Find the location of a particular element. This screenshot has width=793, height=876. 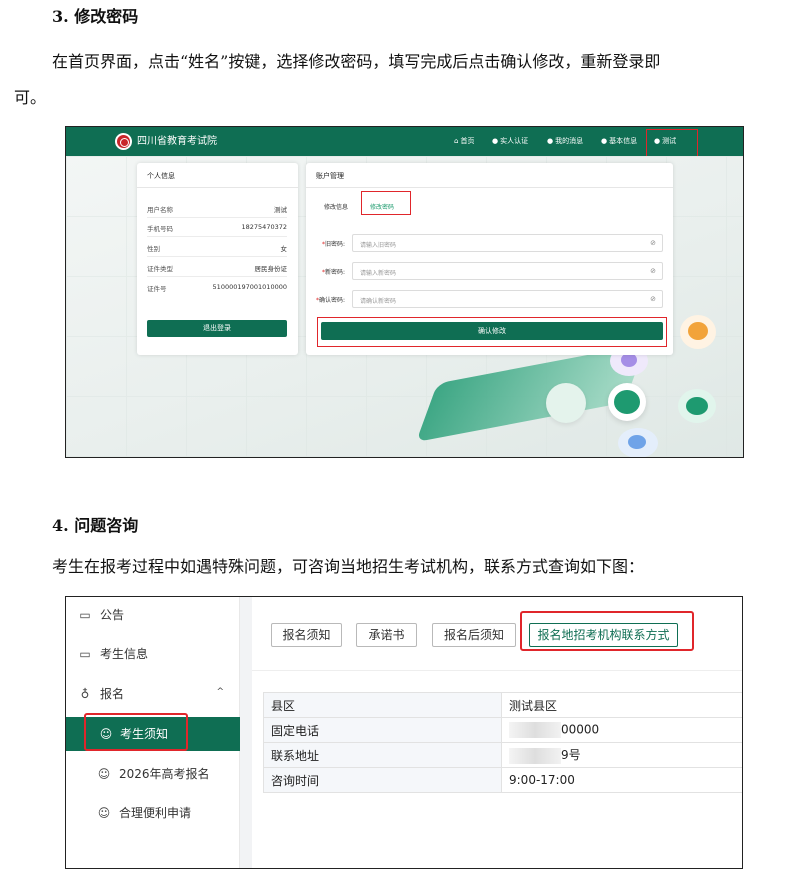

confirm-button-highlight-box is located at coordinates (492, 332).